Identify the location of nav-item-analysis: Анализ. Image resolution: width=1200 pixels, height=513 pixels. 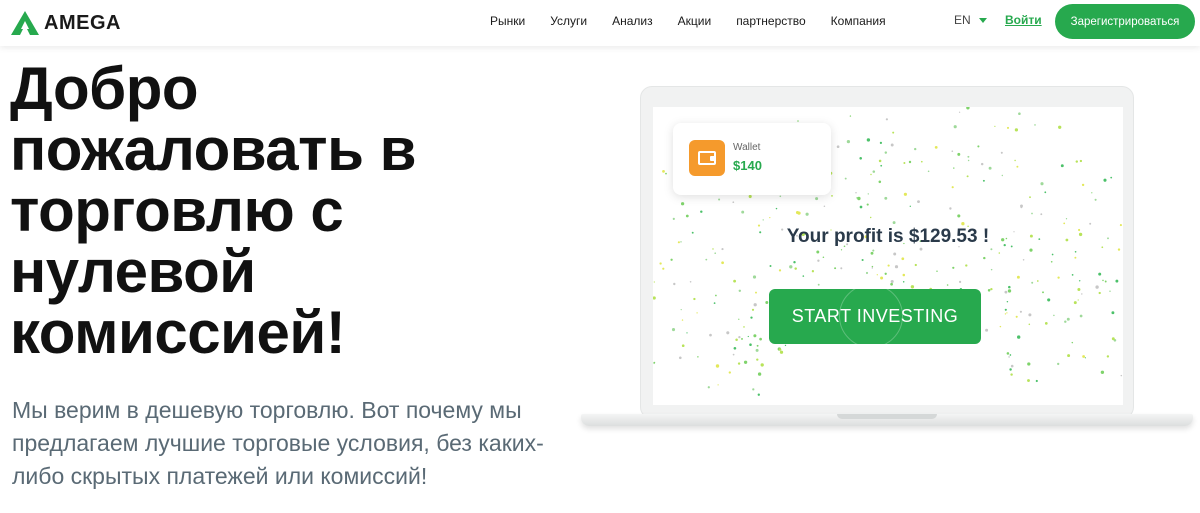
(632, 21).